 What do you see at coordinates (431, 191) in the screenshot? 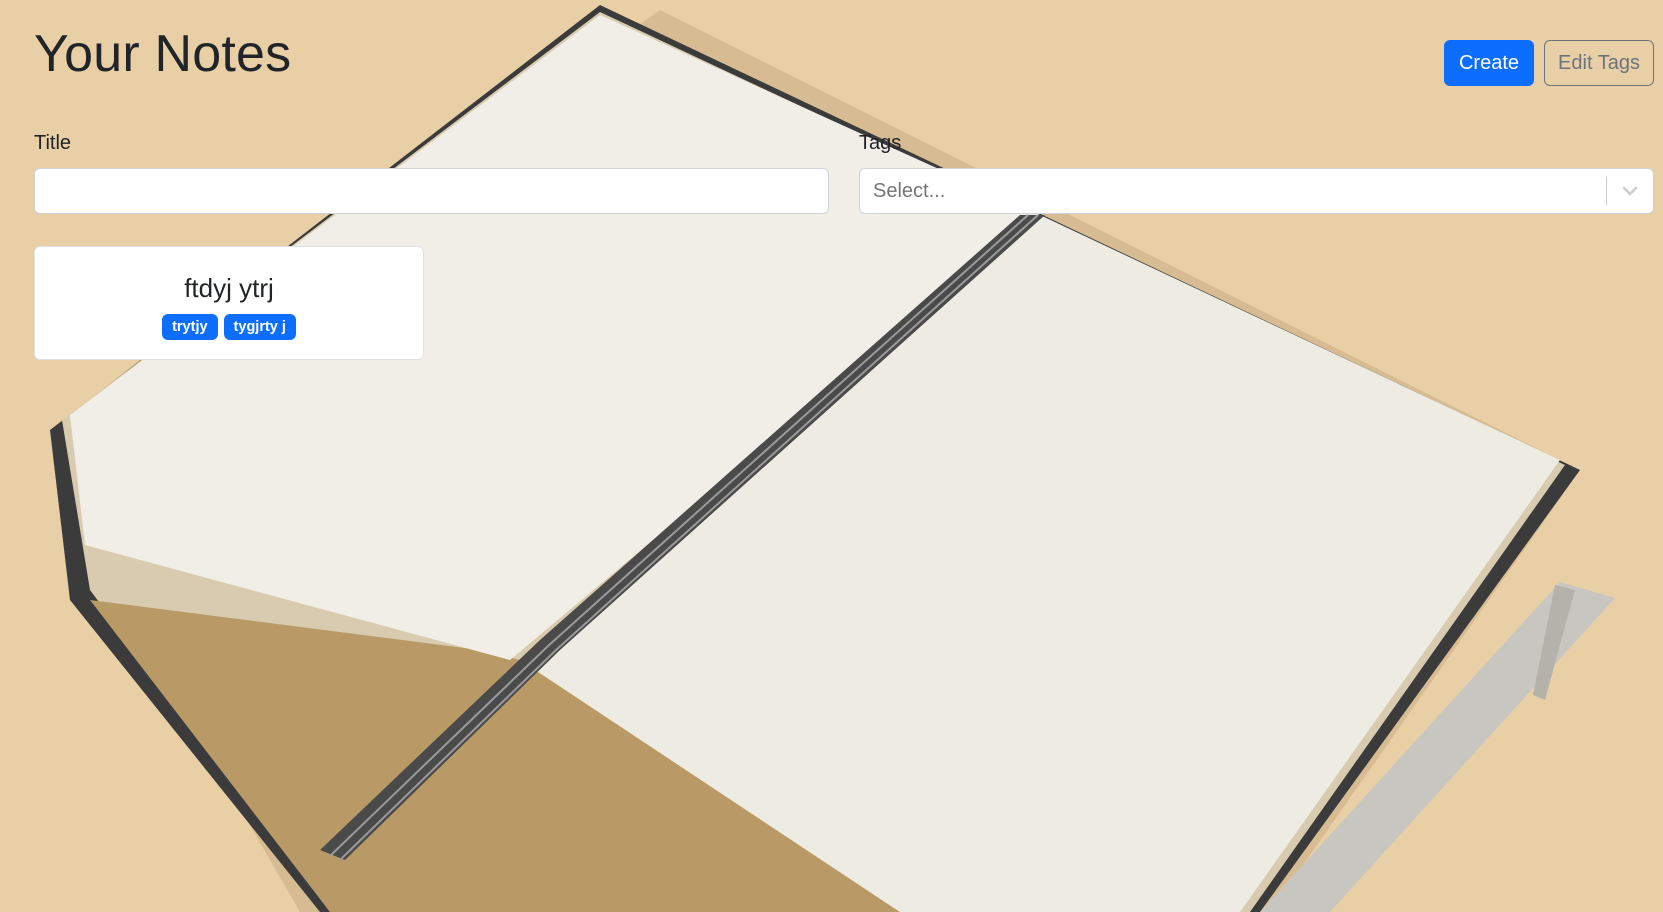
I see `title-search-input` at bounding box center [431, 191].